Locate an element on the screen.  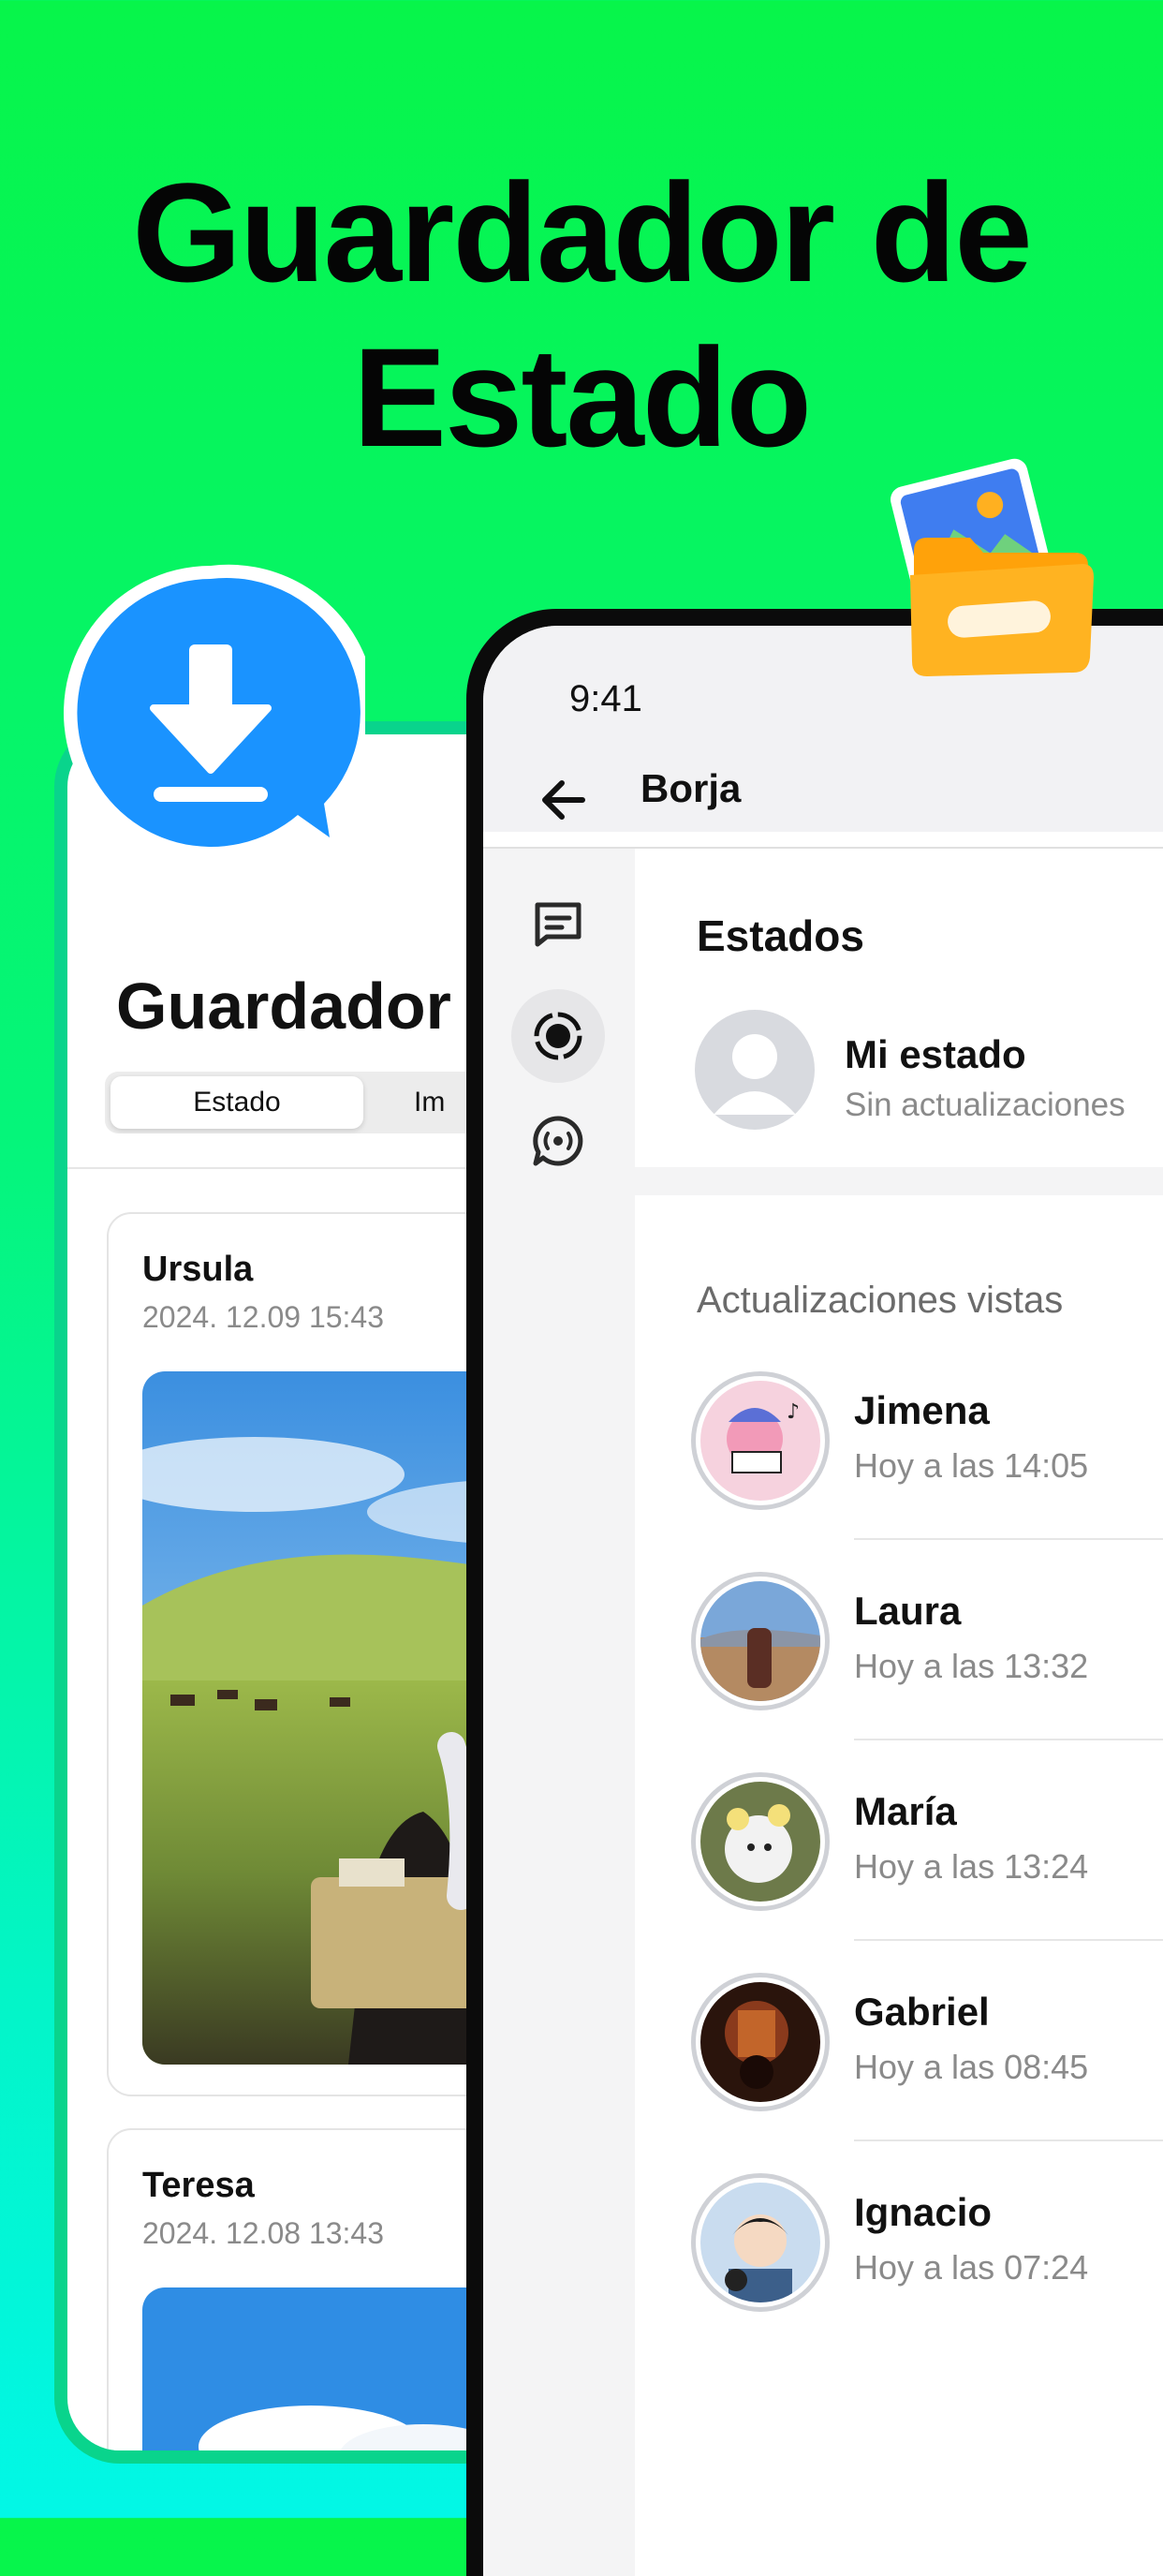
status-row: ♪ Jimena Hoy a las 14:05 is located at coordinates (899, 1471).